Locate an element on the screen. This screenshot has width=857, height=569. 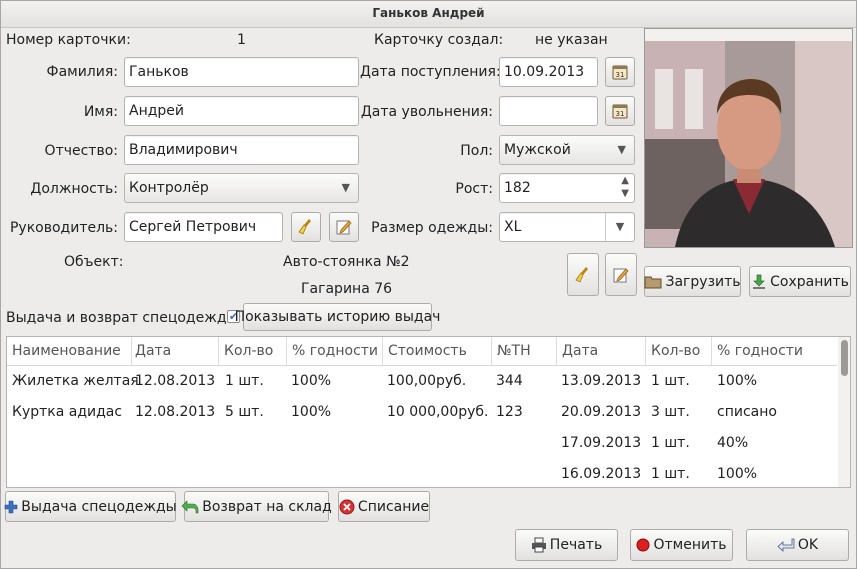
name-input: Андрей is located at coordinates (241, 111).